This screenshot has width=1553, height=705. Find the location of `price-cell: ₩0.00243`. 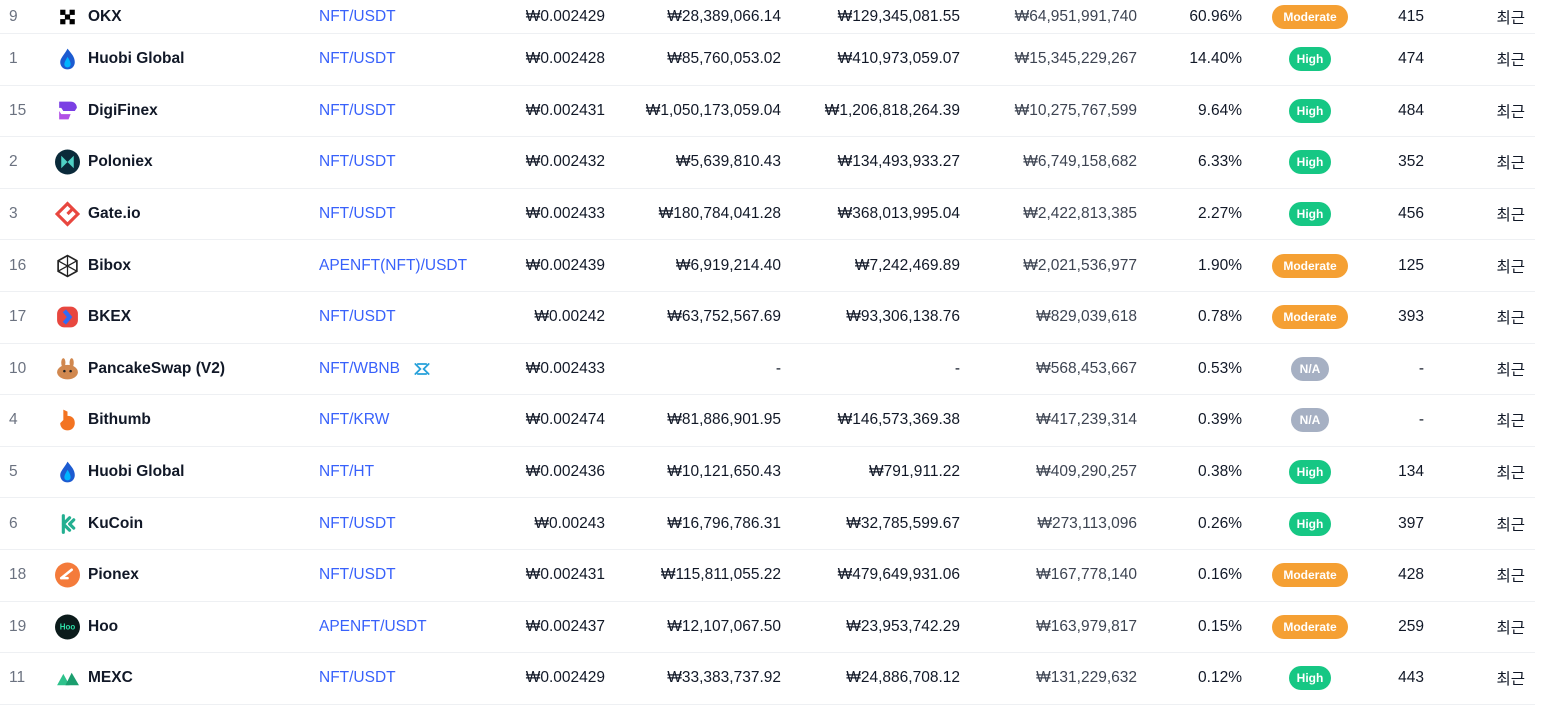

price-cell: ₩0.00243 is located at coordinates (569, 523).